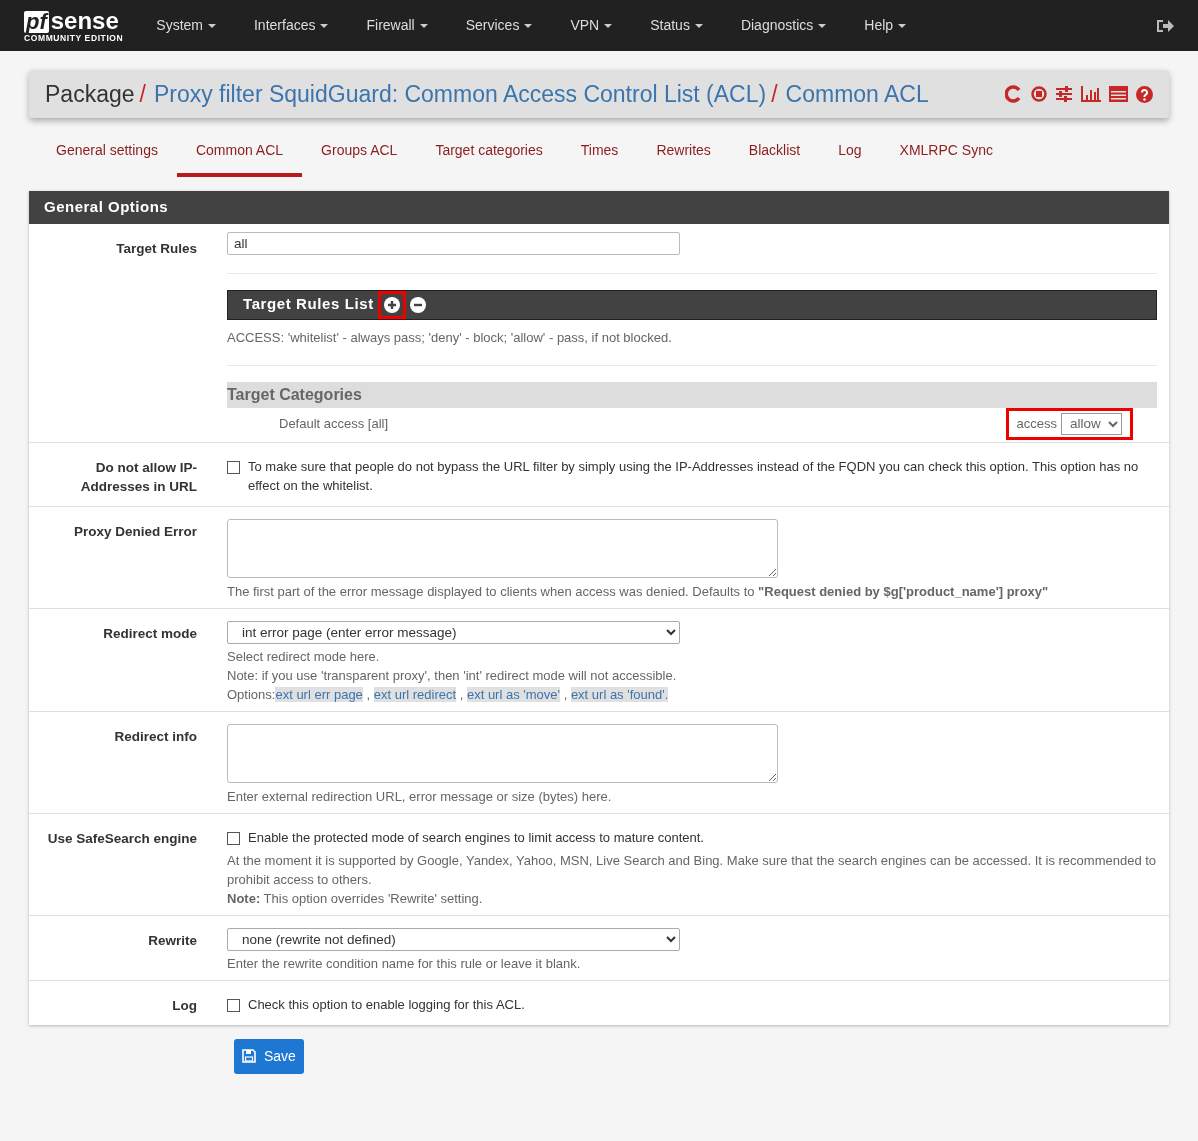 This screenshot has width=1198, height=1141. What do you see at coordinates (156, 248) in the screenshot?
I see `field-label: Target Rules` at bounding box center [156, 248].